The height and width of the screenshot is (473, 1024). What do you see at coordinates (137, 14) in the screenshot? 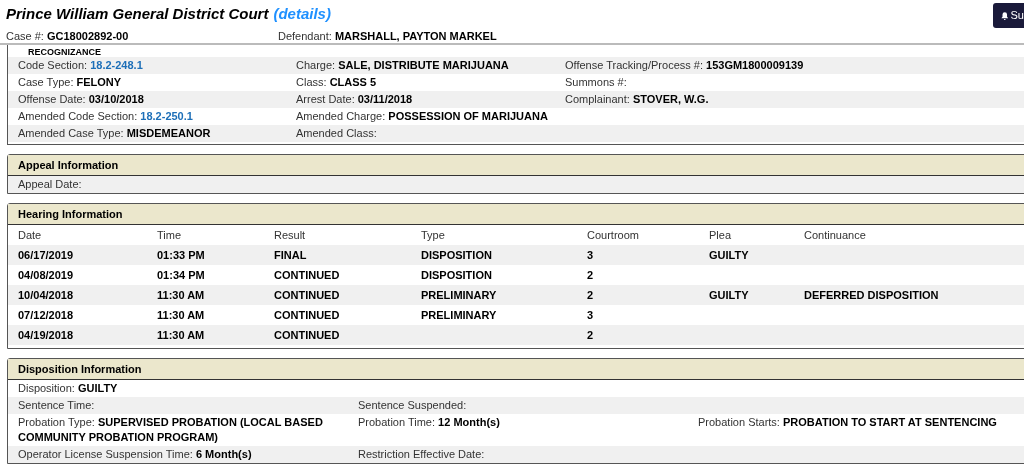
I see `court-title: Prince William General District Court` at bounding box center [137, 14].